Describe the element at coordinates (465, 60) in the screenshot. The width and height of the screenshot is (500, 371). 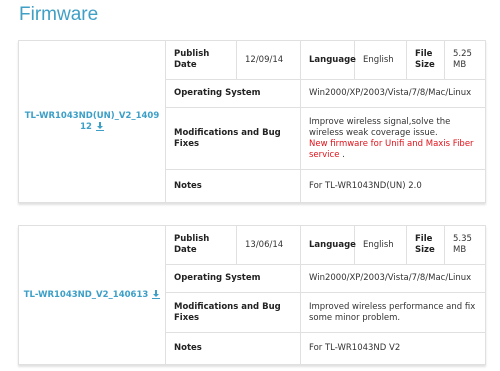
I see `file-size-value: 5.25 MB` at that location.